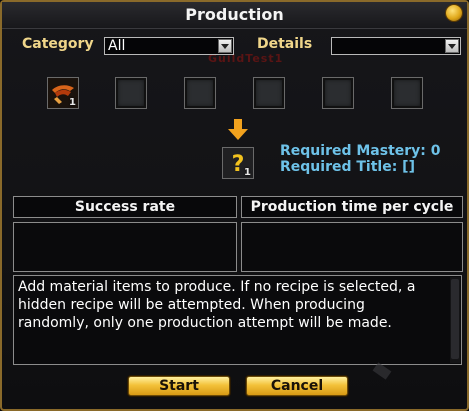  I want to click on required-title: Required Title: [], so click(347, 167).